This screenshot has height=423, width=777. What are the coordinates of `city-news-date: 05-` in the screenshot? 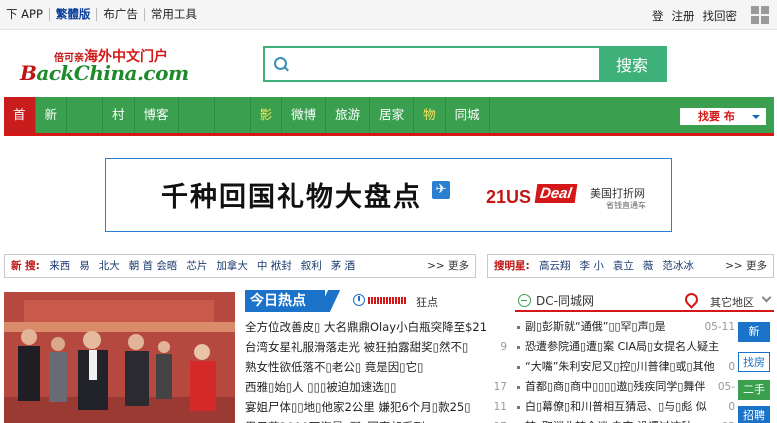 It's located at (726, 387).